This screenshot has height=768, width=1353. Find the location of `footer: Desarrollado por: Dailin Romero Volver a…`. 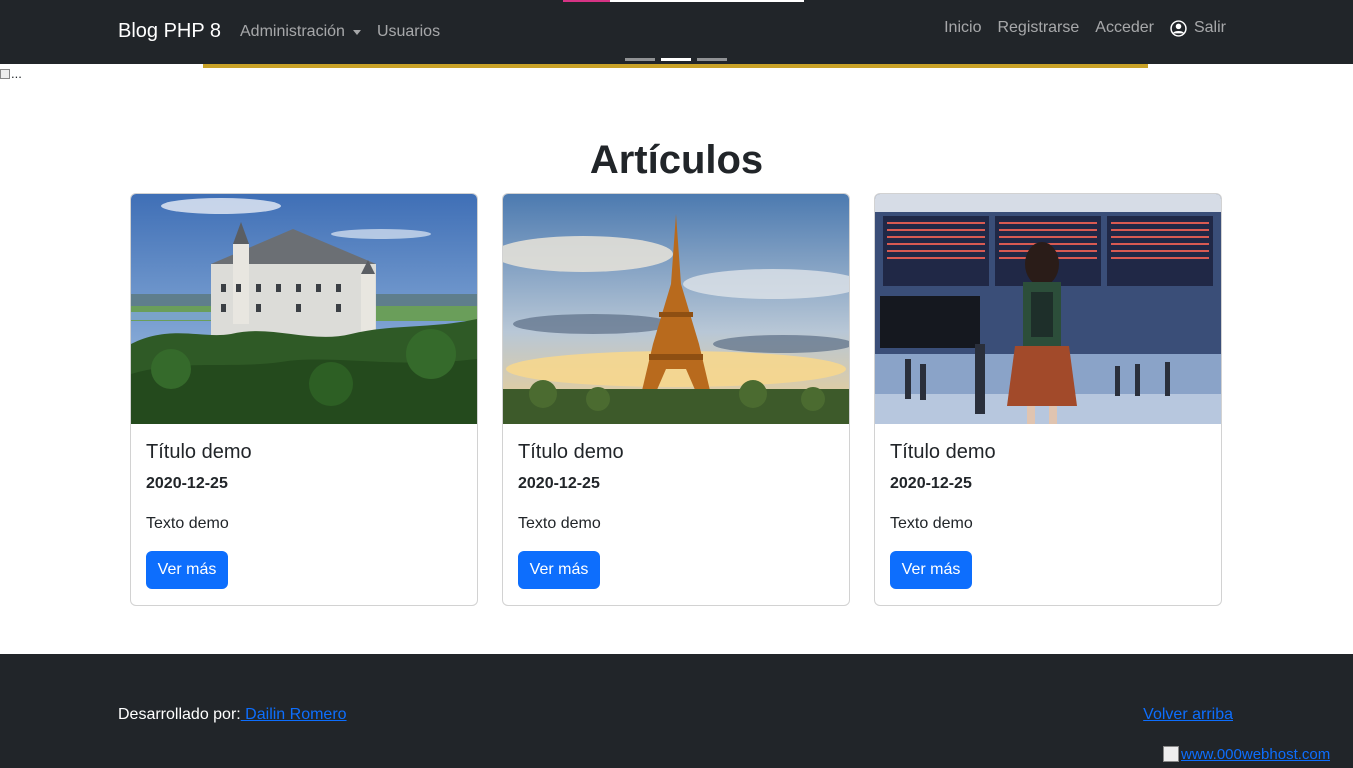

footer: Desarrollado por: Dailin Romero Volver a… is located at coordinates (676, 711).